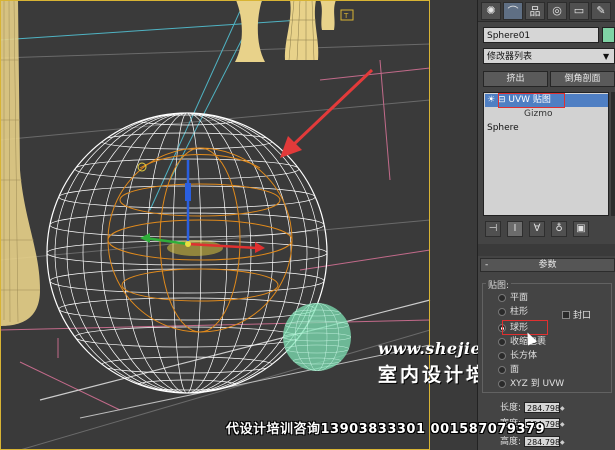 This screenshot has width=615, height=450. What do you see at coordinates (613, 154) in the screenshot?
I see `stack-scrollbar` at bounding box center [613, 154].